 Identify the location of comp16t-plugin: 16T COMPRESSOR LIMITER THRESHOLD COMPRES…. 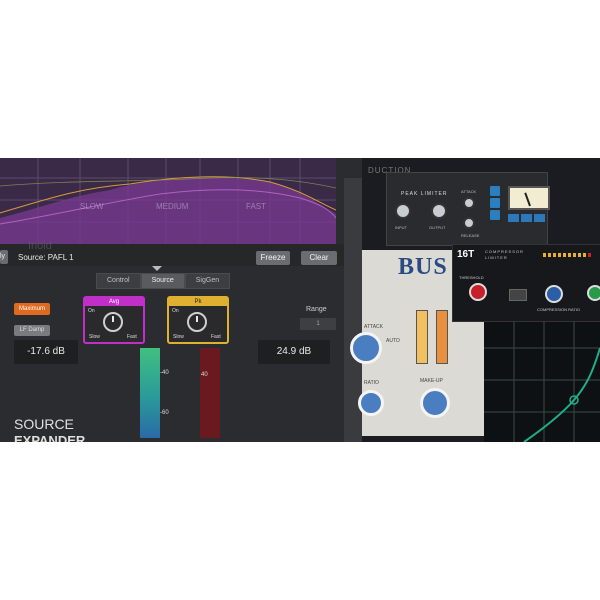
(526, 283).